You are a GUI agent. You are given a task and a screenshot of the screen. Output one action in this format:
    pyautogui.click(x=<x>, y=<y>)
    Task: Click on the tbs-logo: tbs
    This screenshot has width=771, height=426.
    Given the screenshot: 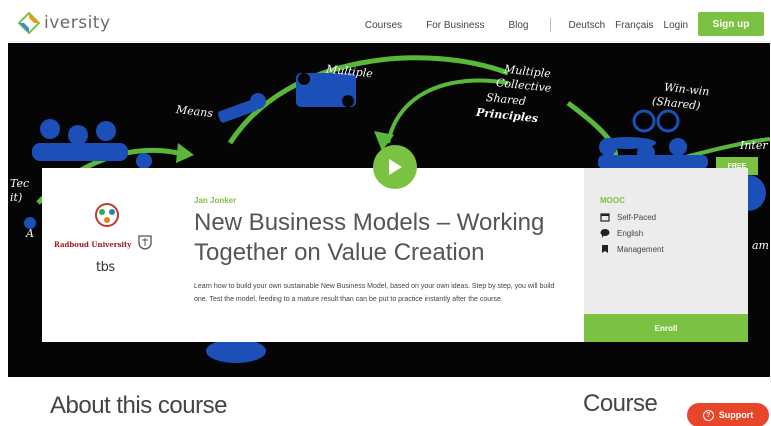 What is the action you would take?
    pyautogui.click(x=105, y=267)
    